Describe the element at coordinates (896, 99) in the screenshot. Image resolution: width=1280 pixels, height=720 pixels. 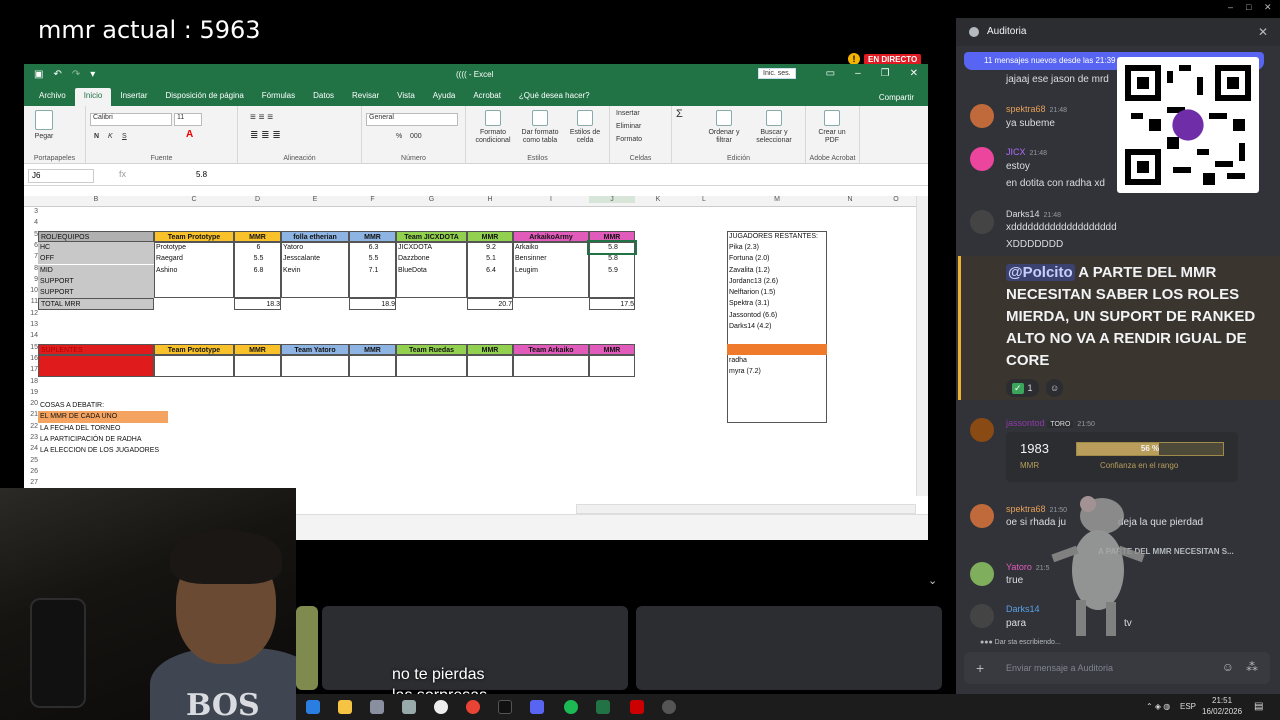
I see `share-button: Compartir` at that location.